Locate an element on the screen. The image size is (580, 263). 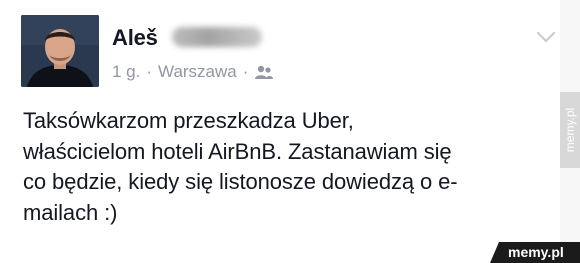
post-meta: 1 g. · Warszawa · is located at coordinates (193, 72).